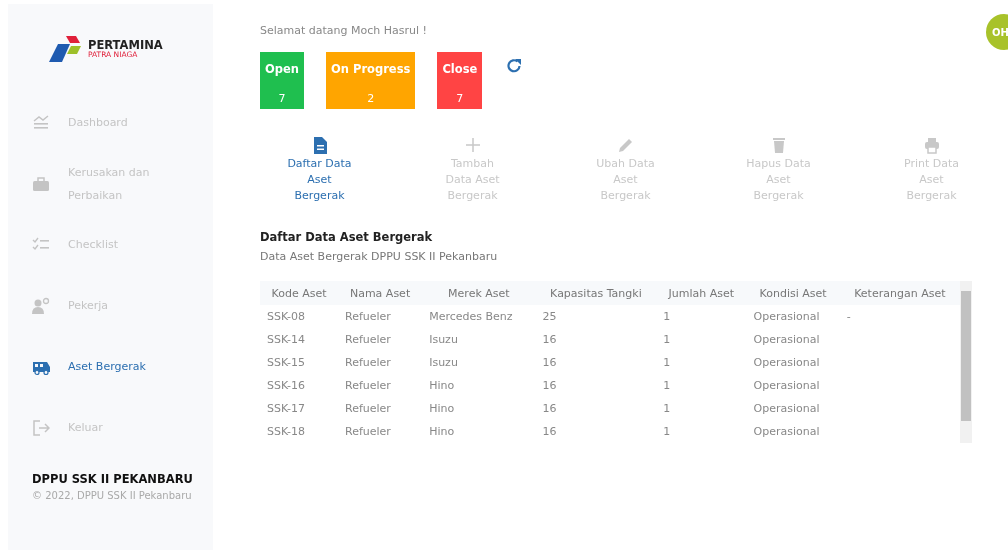 Image resolution: width=1008 pixels, height=550 pixels. I want to click on status-label: Open, so click(282, 69).